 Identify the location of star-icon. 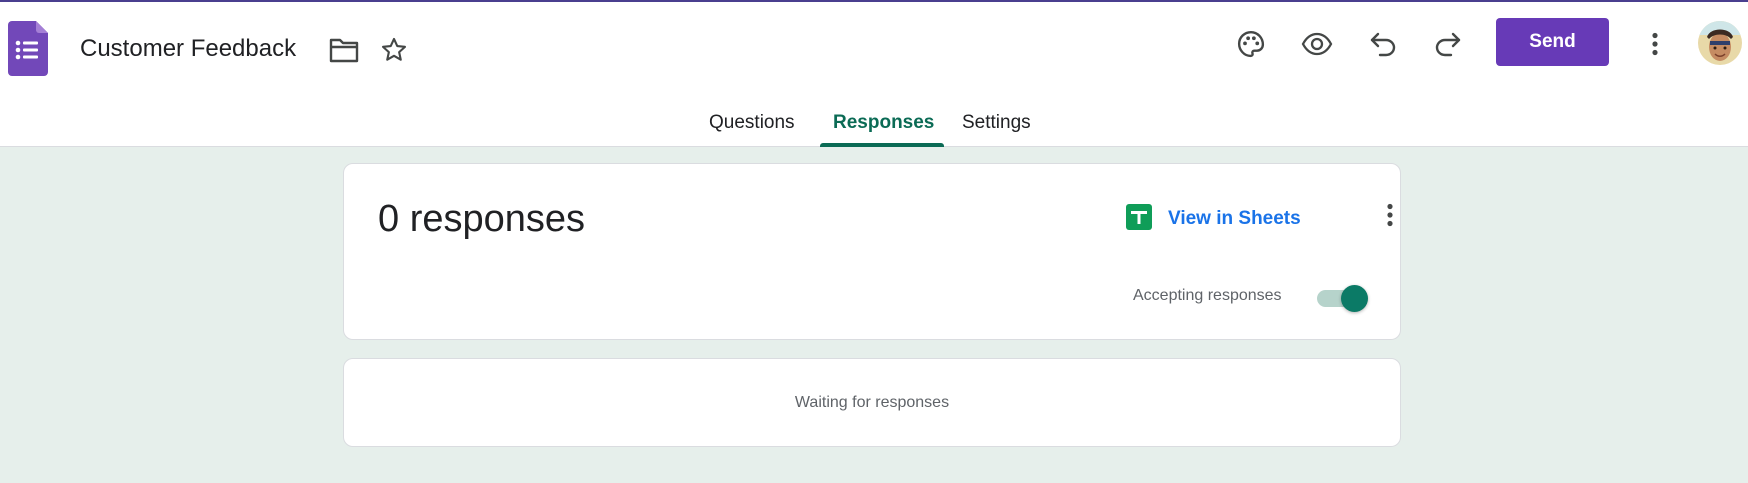
(394, 50).